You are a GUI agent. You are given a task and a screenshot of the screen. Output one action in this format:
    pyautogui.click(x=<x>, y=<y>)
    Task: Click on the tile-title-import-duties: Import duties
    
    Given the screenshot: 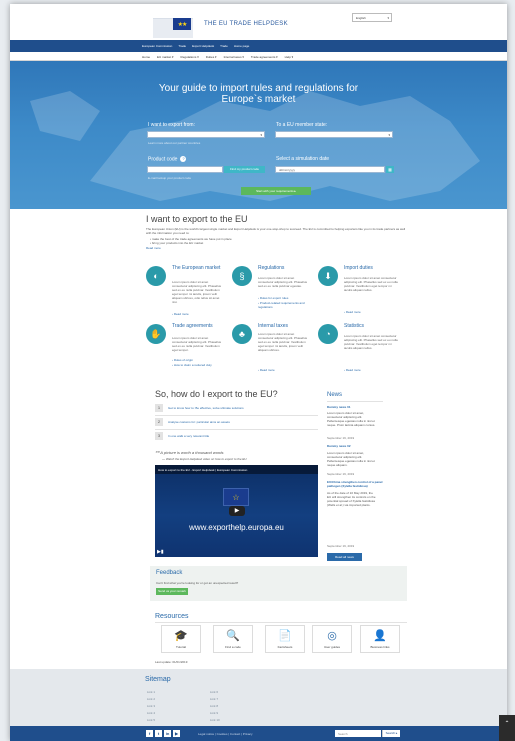 What is the action you would take?
    pyautogui.click(x=369, y=268)
    